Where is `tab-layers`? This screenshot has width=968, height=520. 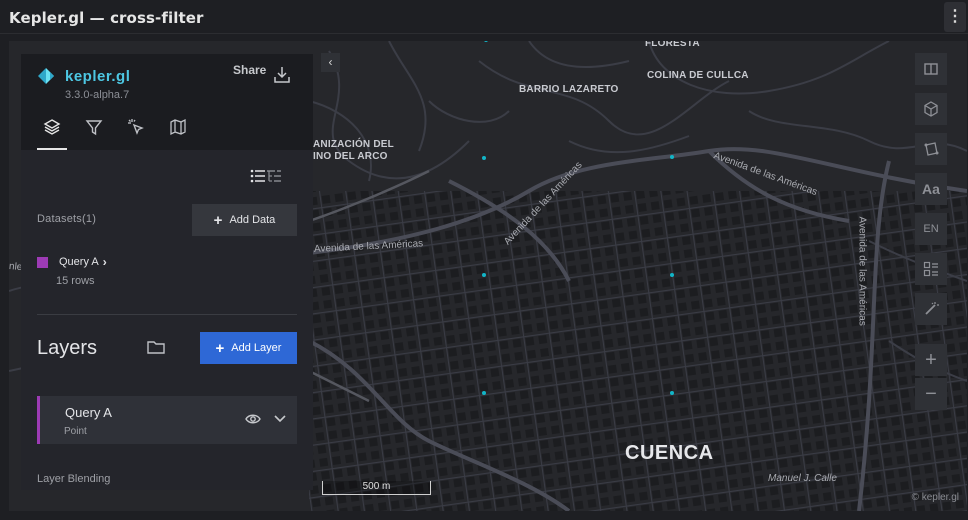
tab-layers is located at coordinates (52, 134).